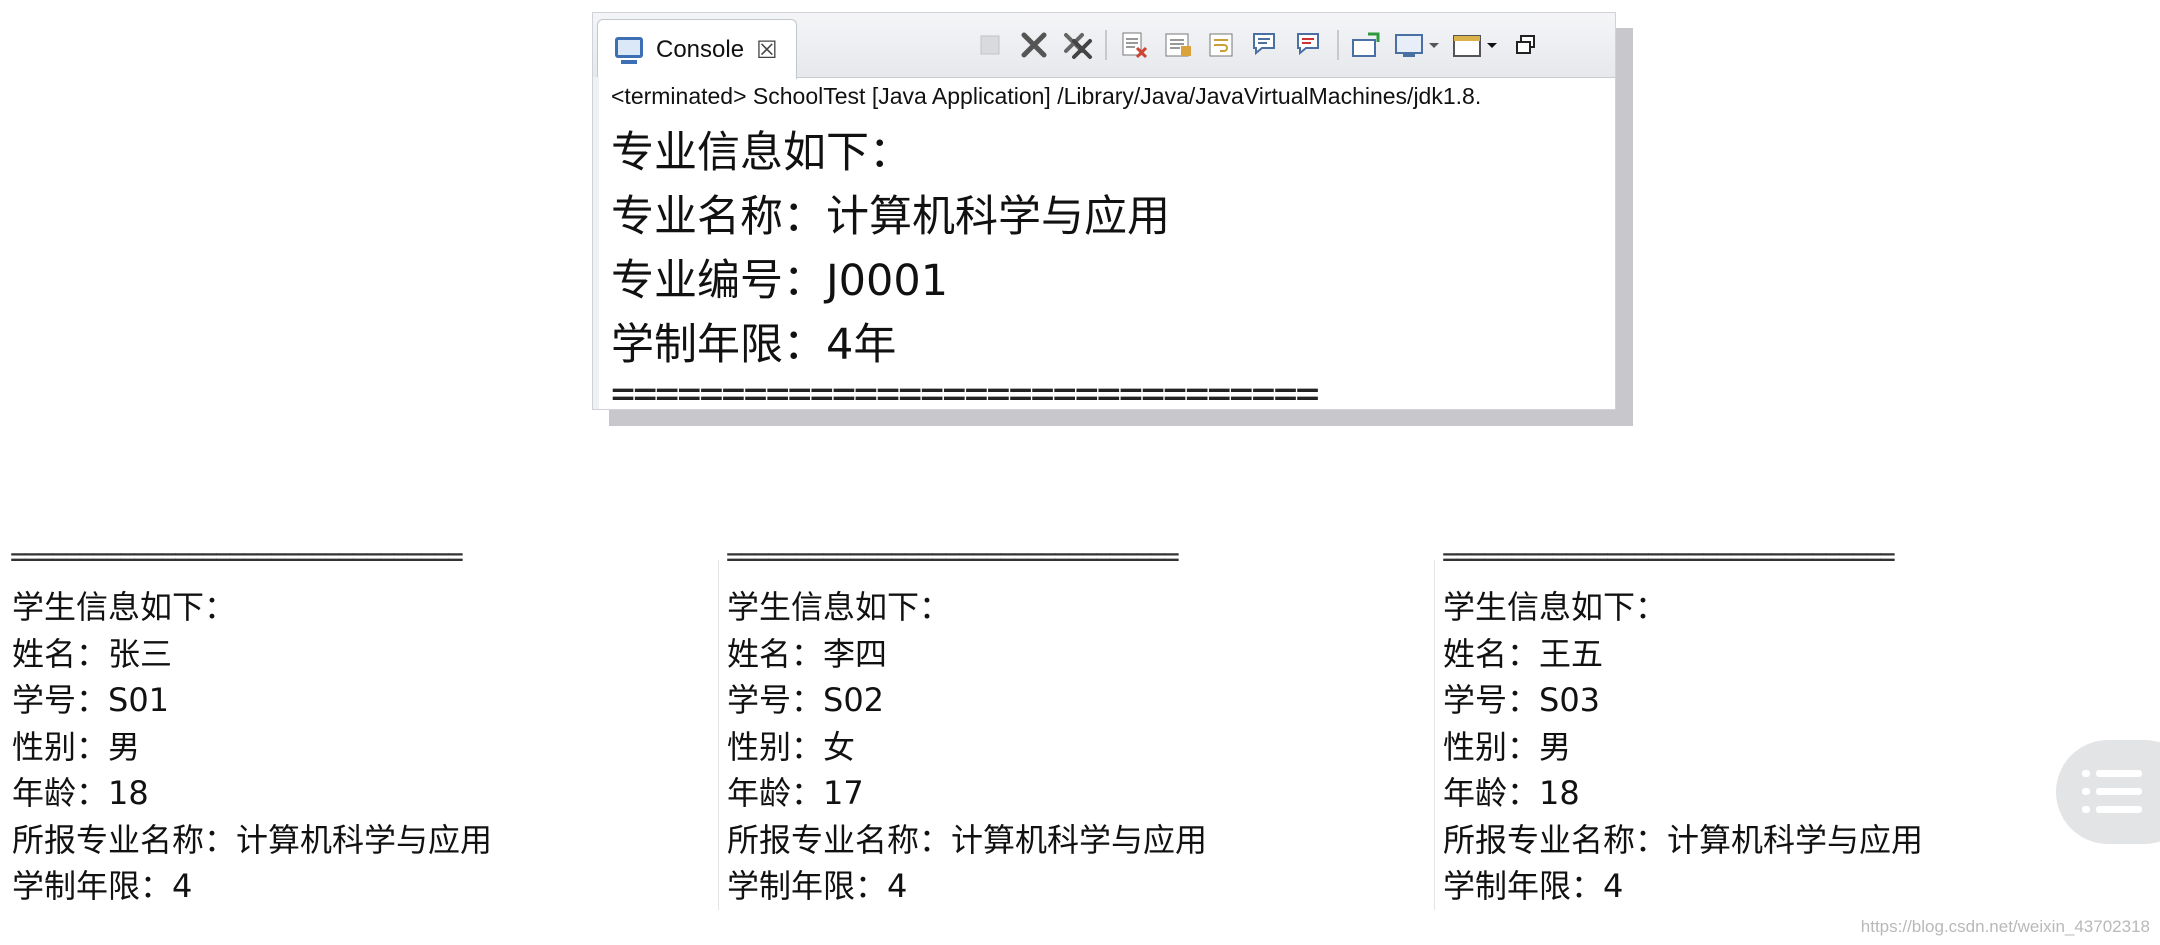  Describe the element at coordinates (806, 700) in the screenshot. I see `student-id: 学号：S02` at that location.